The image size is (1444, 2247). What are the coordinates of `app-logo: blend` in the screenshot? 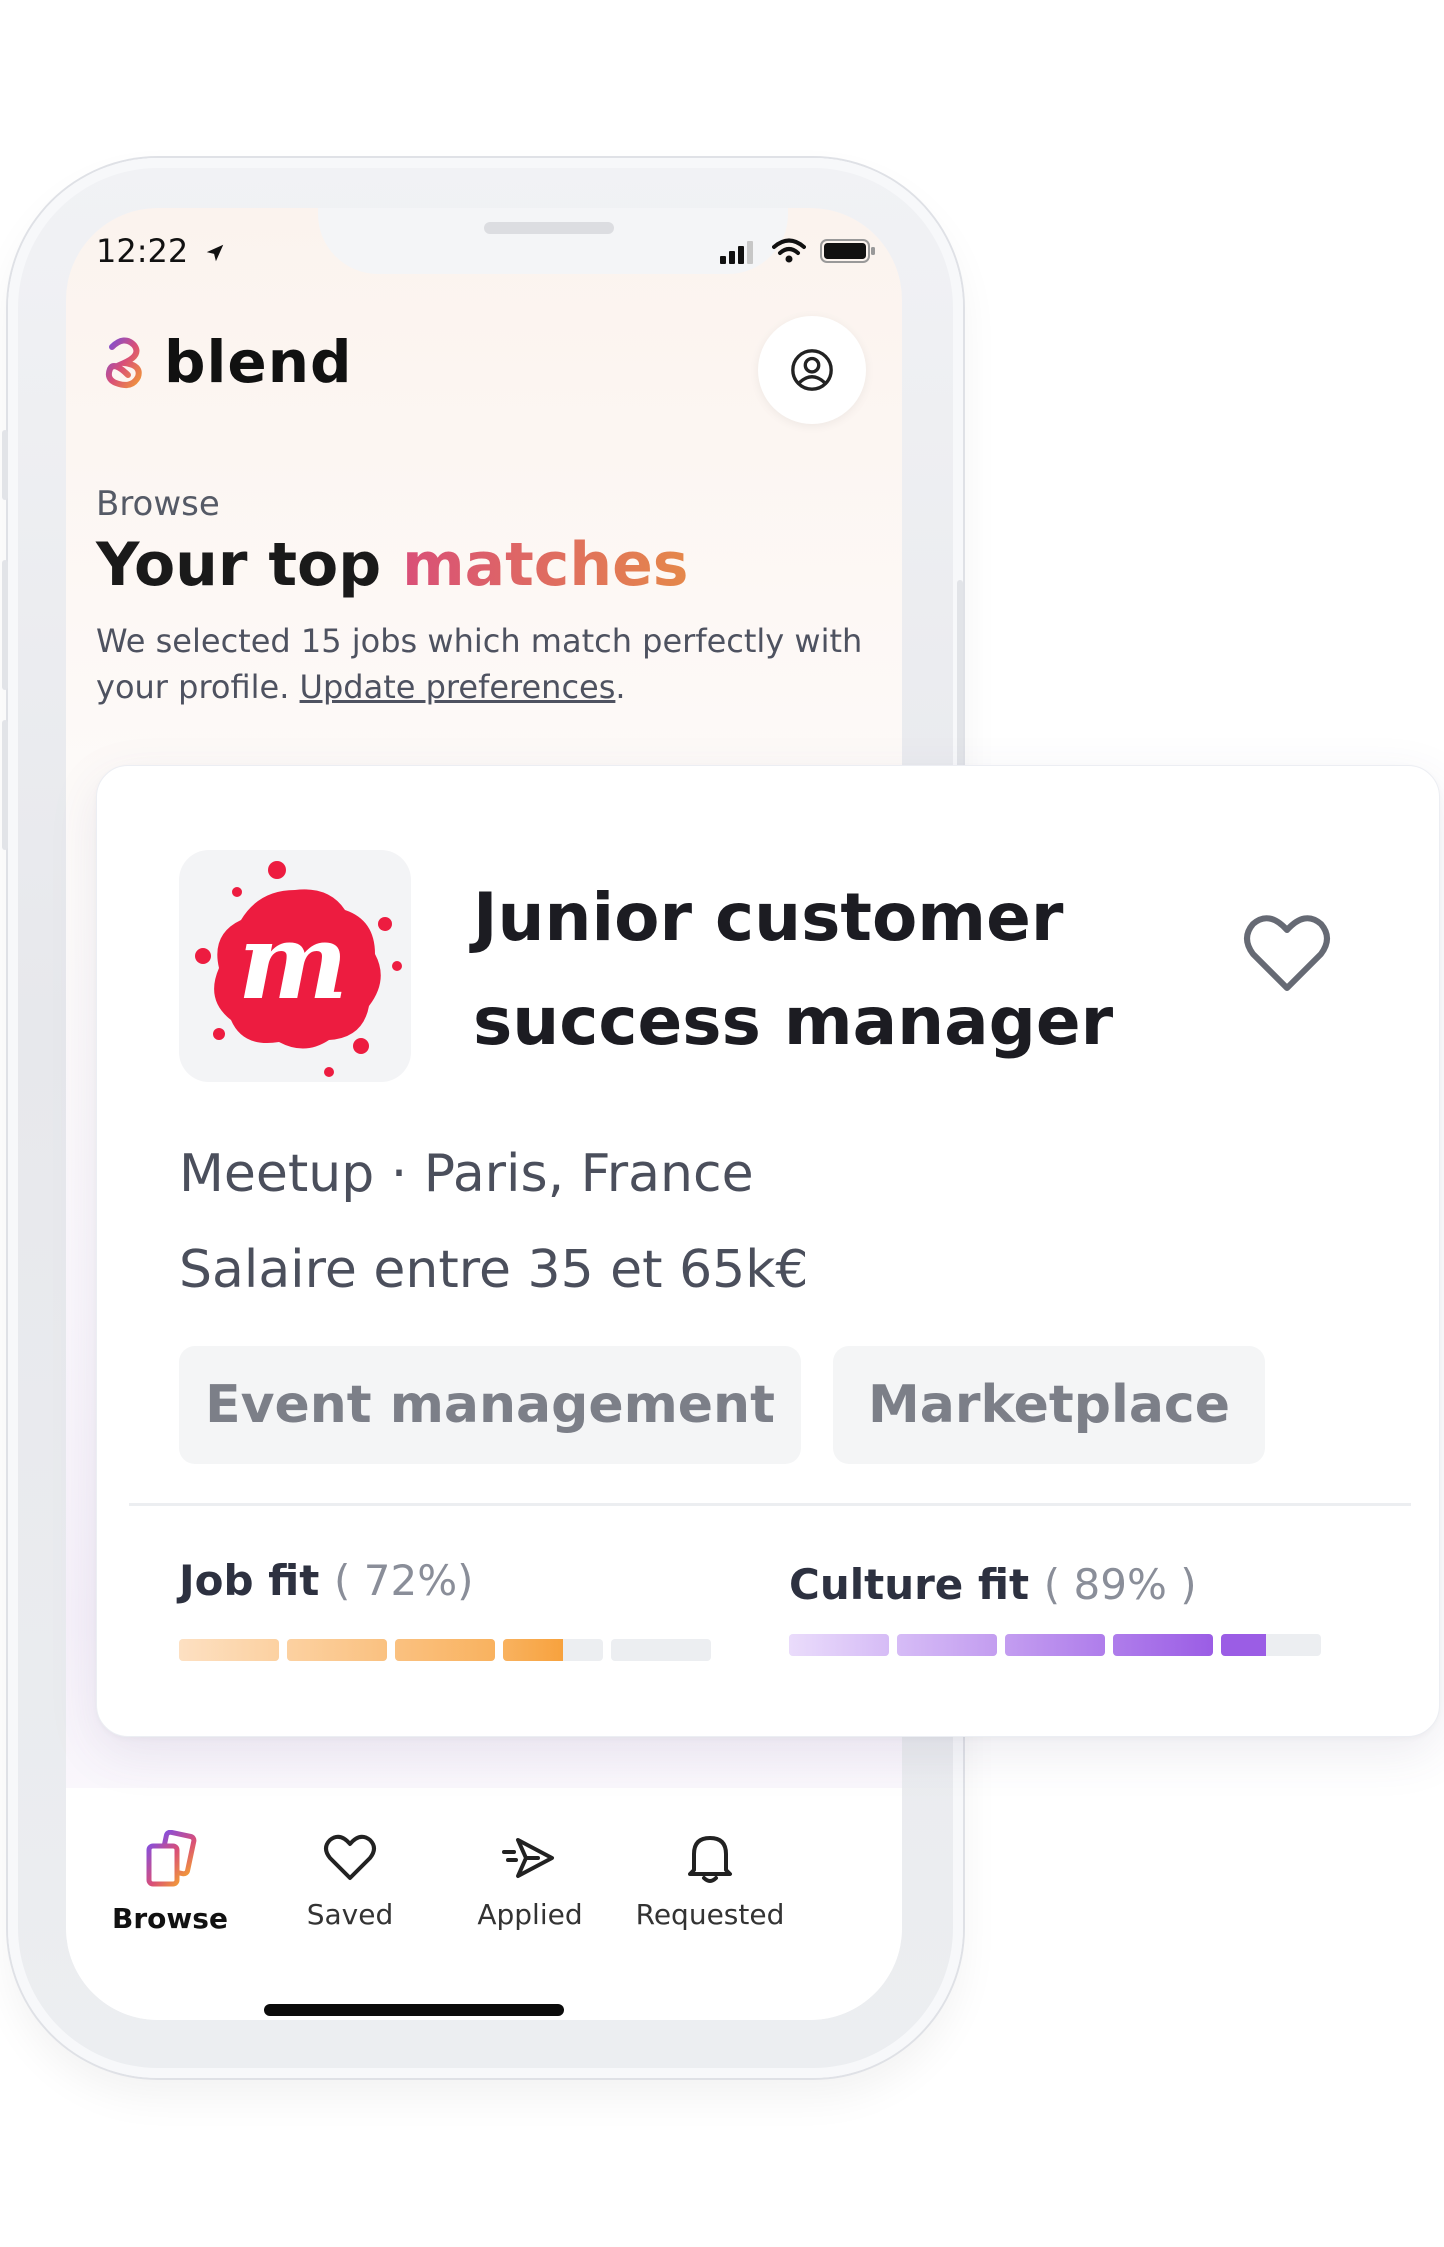 It's located at (227, 362).